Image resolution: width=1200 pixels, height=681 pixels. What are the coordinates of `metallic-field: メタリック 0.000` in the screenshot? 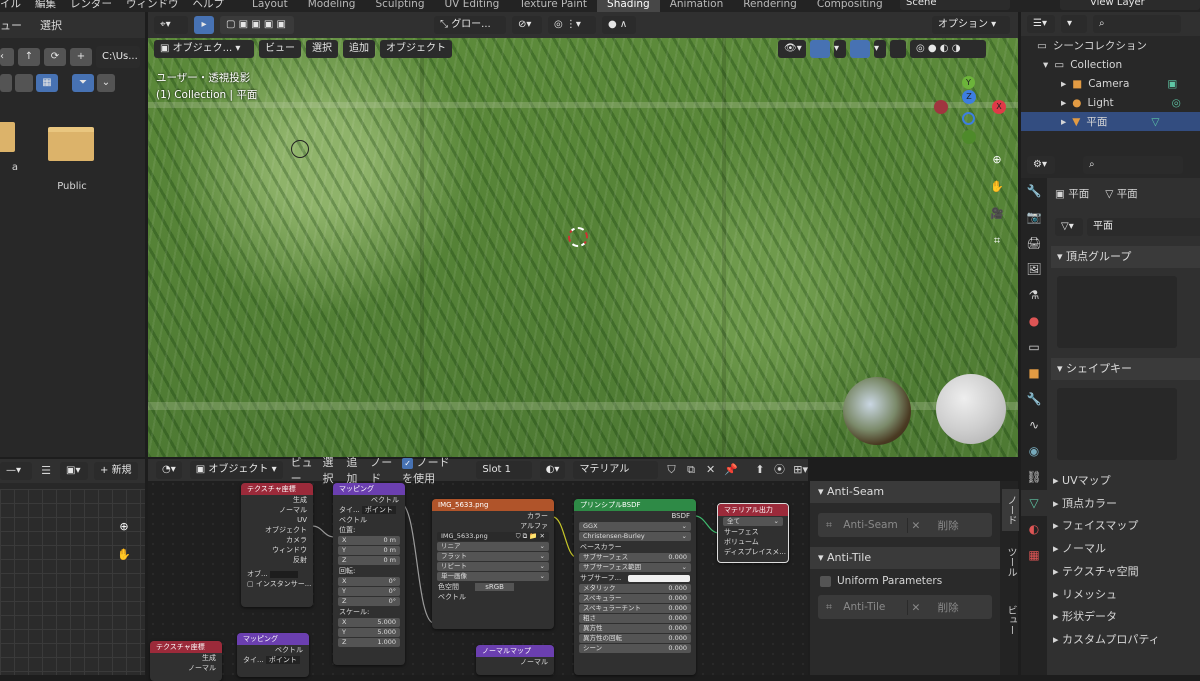 It's located at (635, 588).